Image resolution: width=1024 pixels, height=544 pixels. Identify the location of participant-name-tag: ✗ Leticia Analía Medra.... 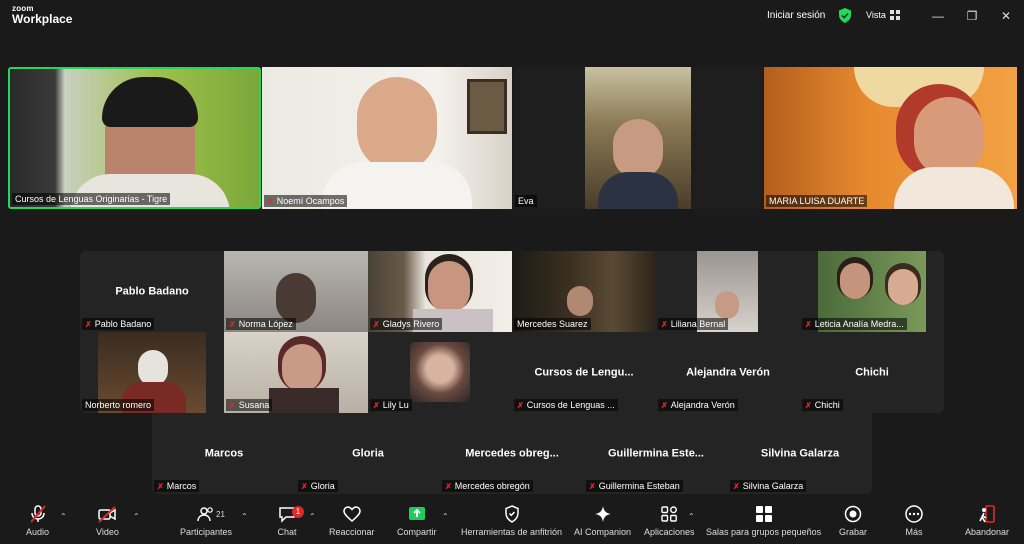
(854, 324).